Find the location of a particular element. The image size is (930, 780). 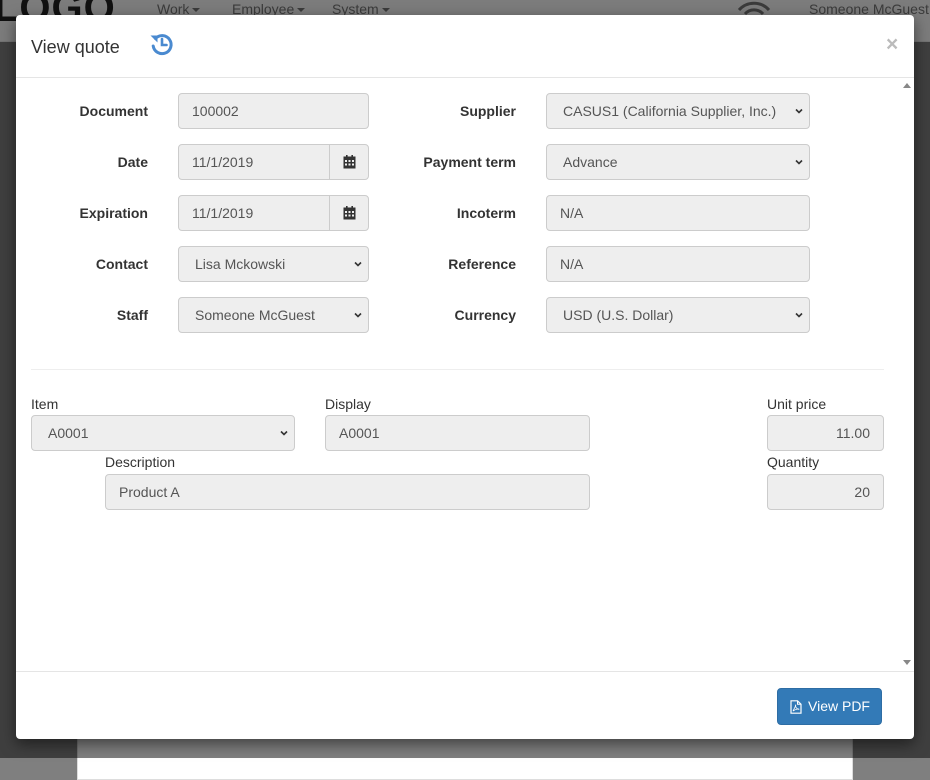

reference-field: N/A is located at coordinates (678, 264).